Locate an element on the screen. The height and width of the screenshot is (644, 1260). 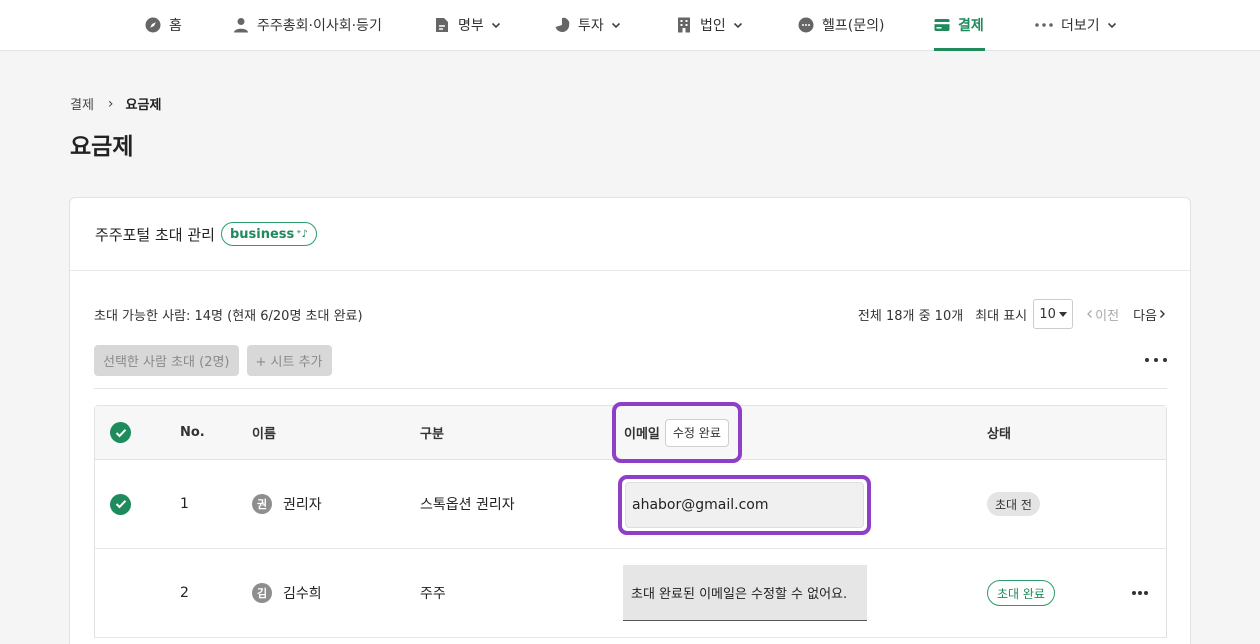
table-row: 1 권 권리자 스톡옵션 권리자 ahabor@gmail.com 초대 전 is located at coordinates (630, 504).